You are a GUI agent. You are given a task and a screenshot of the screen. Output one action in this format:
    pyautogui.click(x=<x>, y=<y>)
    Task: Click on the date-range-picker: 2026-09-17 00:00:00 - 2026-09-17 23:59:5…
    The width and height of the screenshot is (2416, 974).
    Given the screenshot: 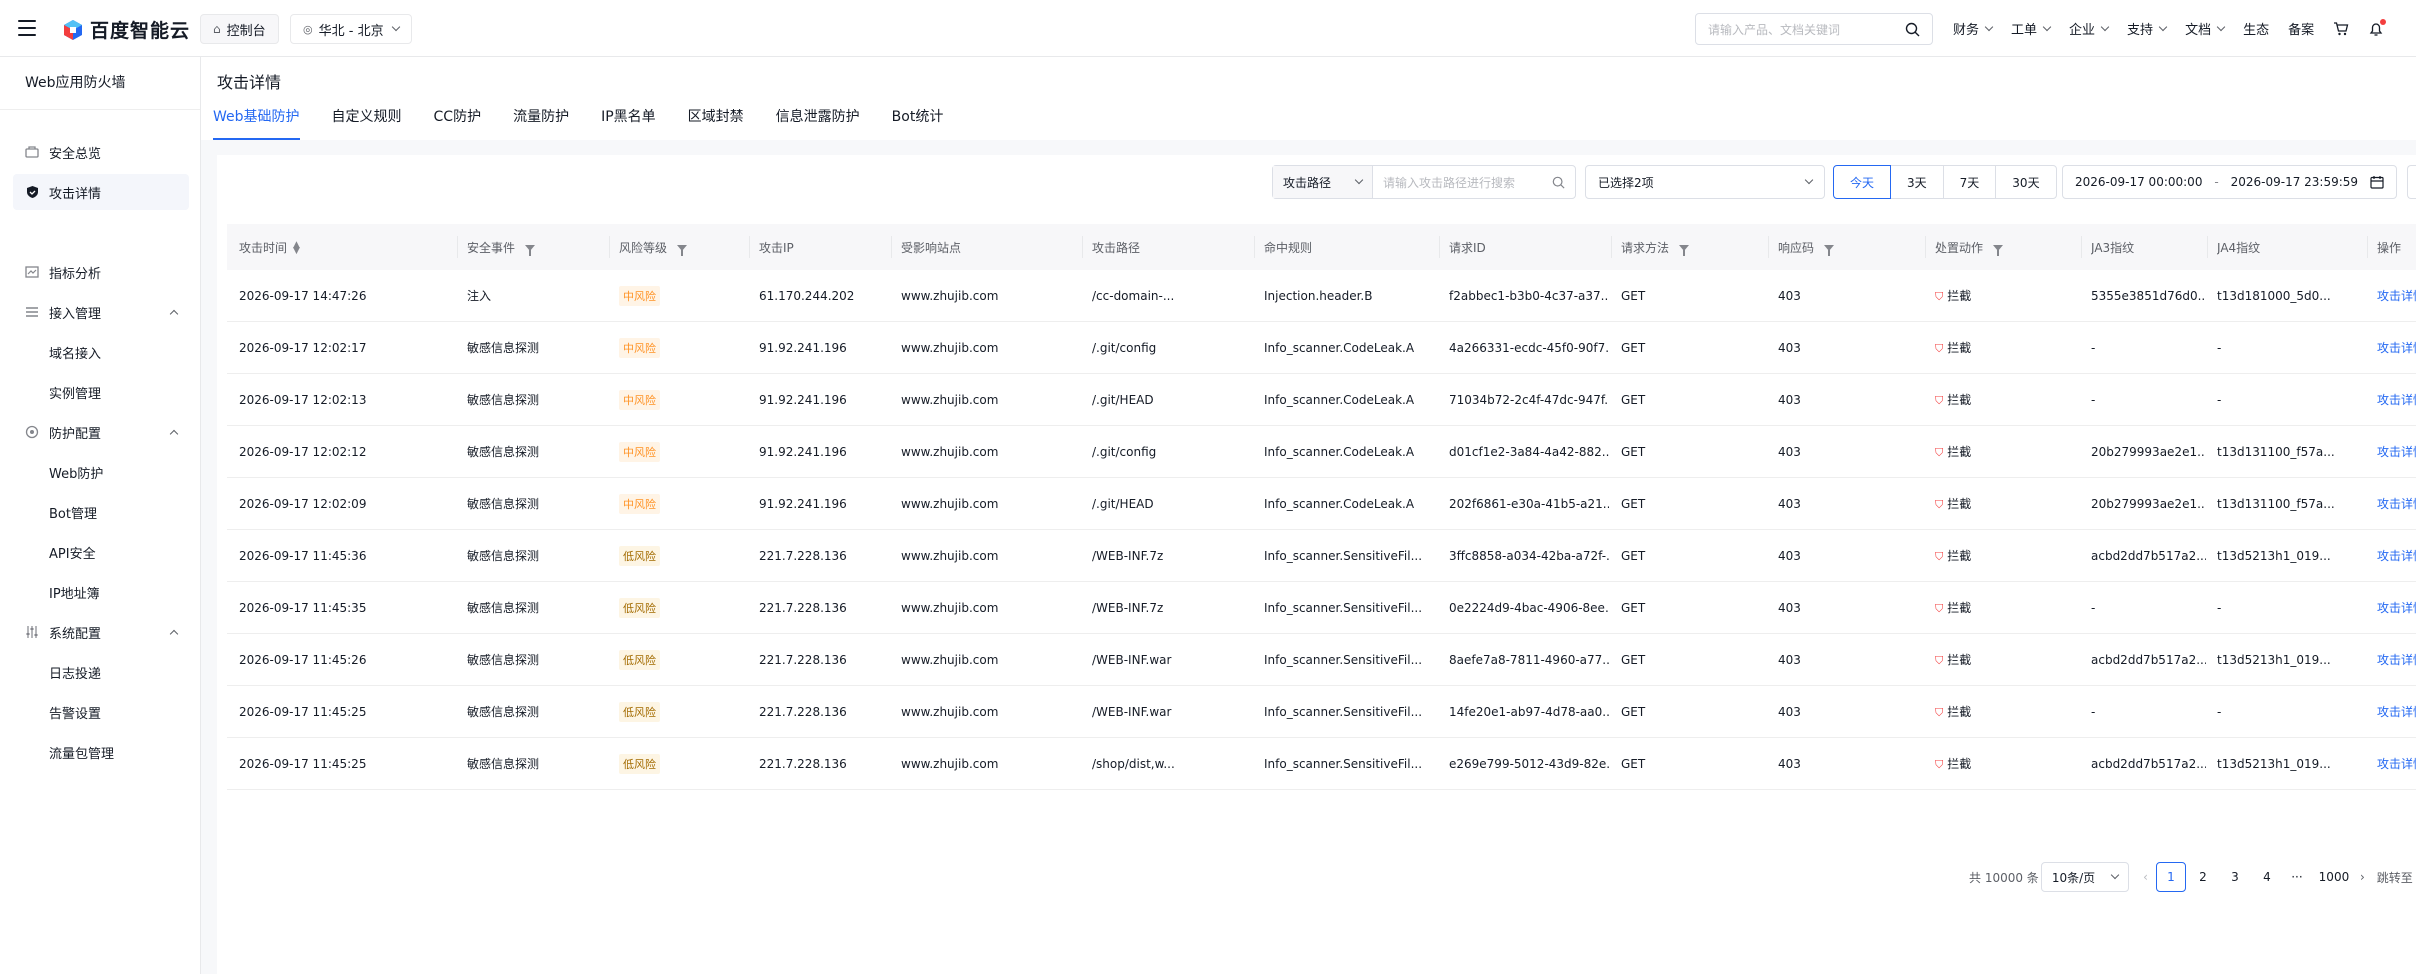 What is the action you would take?
    pyautogui.click(x=2229, y=182)
    